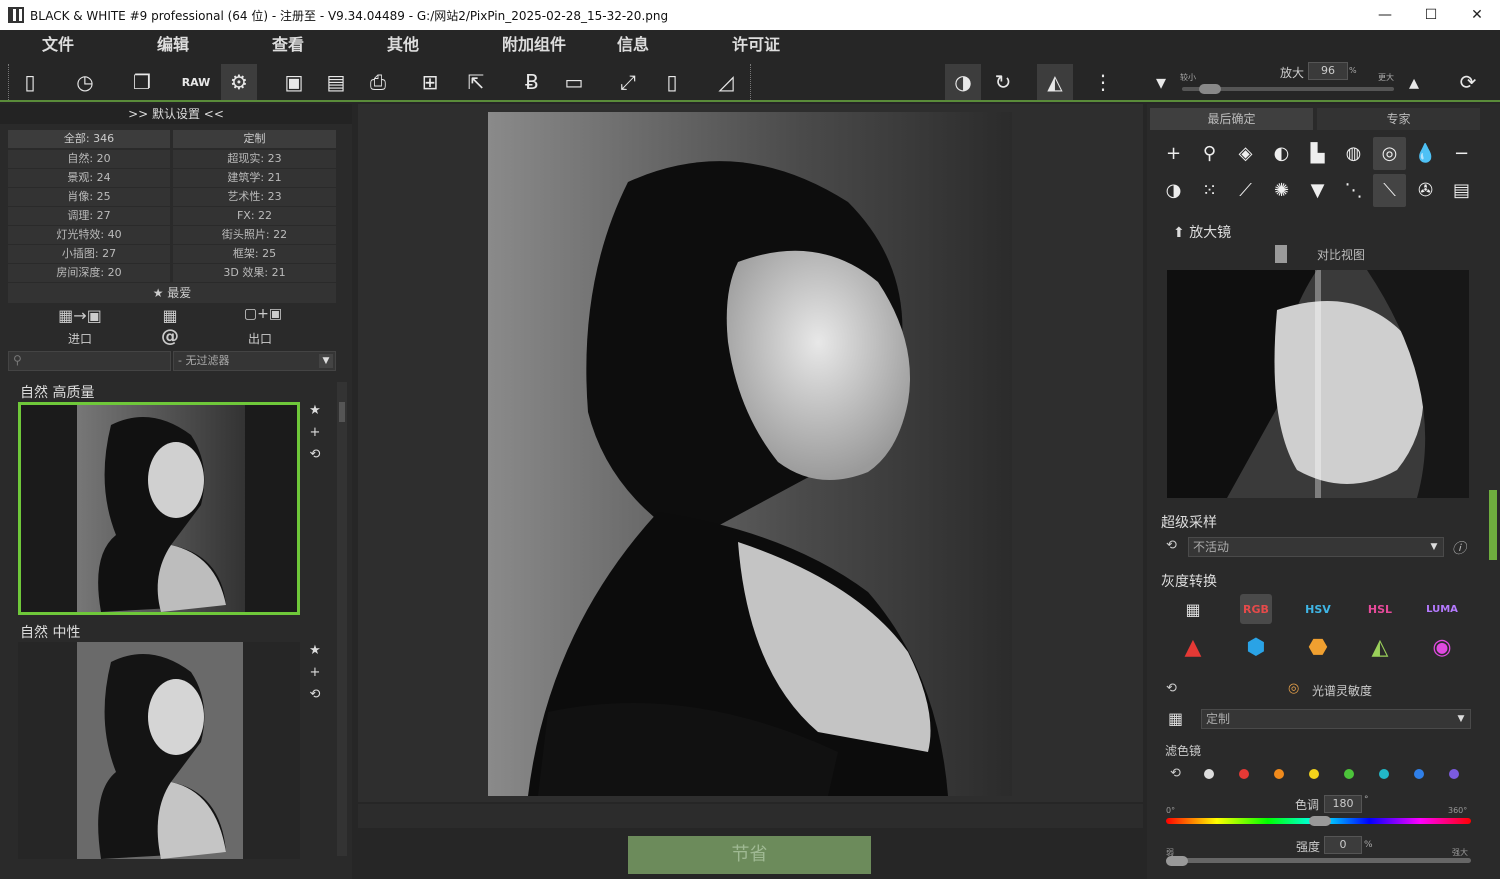 The height and width of the screenshot is (879, 1500). Describe the element at coordinates (170, 315) in the screenshot. I see `grid-search-icon: ▦` at that location.